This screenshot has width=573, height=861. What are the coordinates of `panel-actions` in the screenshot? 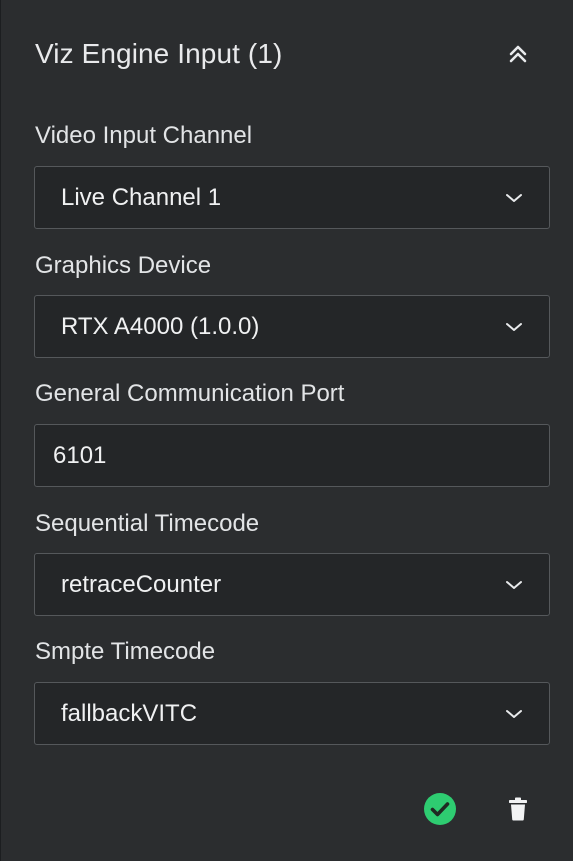 It's located at (479, 809).